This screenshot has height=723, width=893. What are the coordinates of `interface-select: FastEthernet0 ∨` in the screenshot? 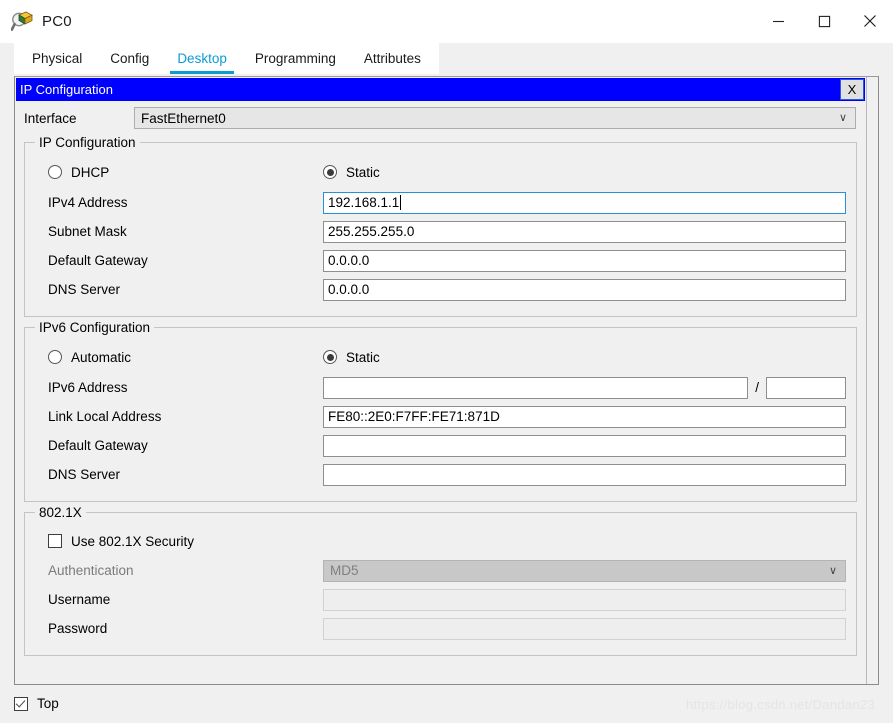 It's located at (495, 118).